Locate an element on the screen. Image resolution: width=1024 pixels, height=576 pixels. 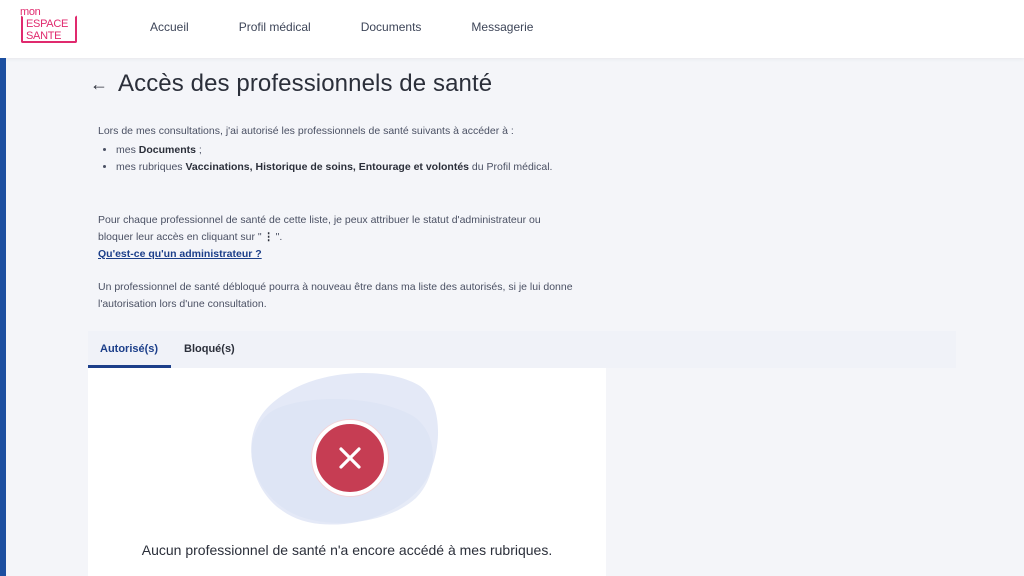
logo-line-2: ESPACE is located at coordinates (47, 24).